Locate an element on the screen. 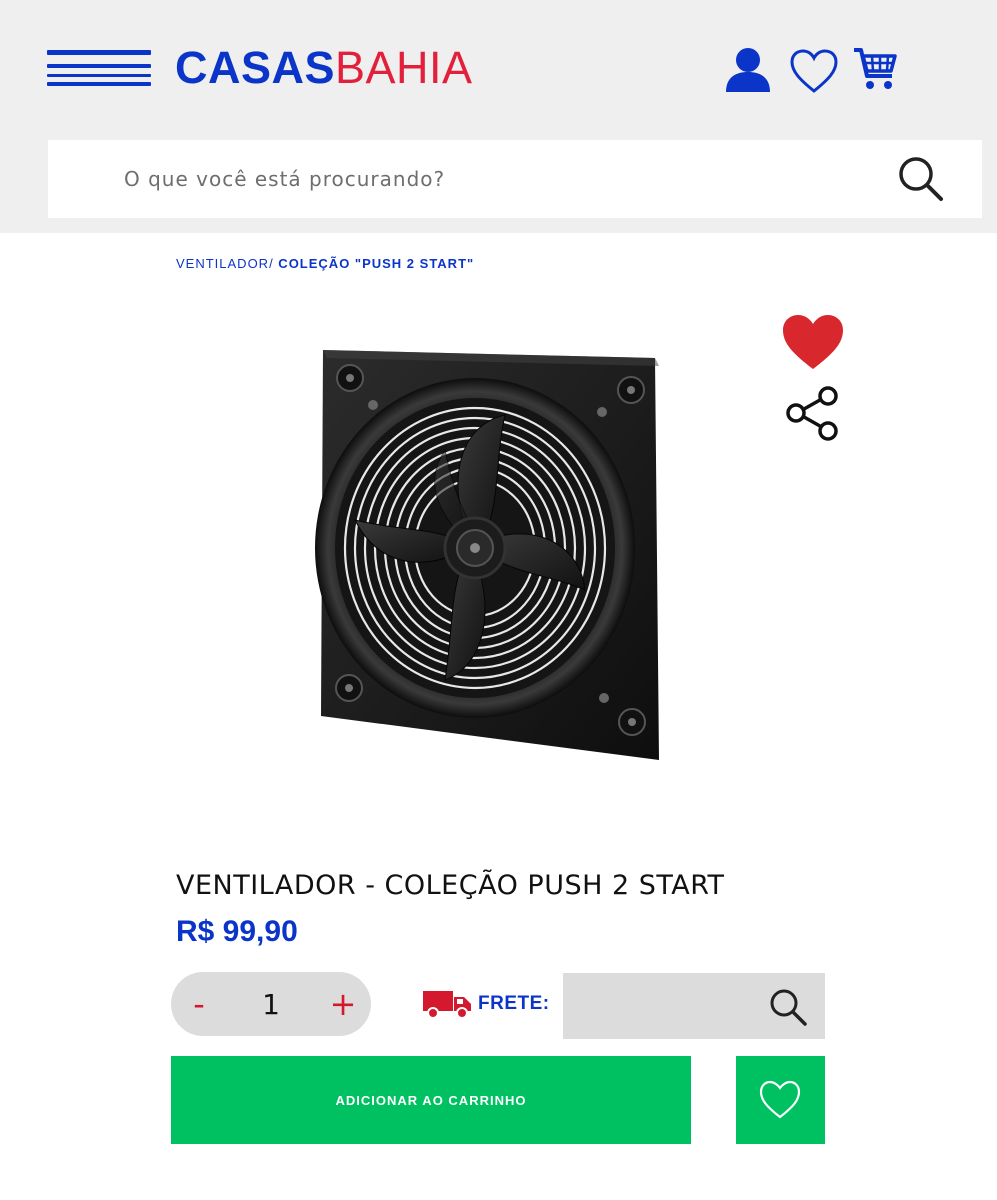 The width and height of the screenshot is (997, 1200). search-input is located at coordinates (468, 179).